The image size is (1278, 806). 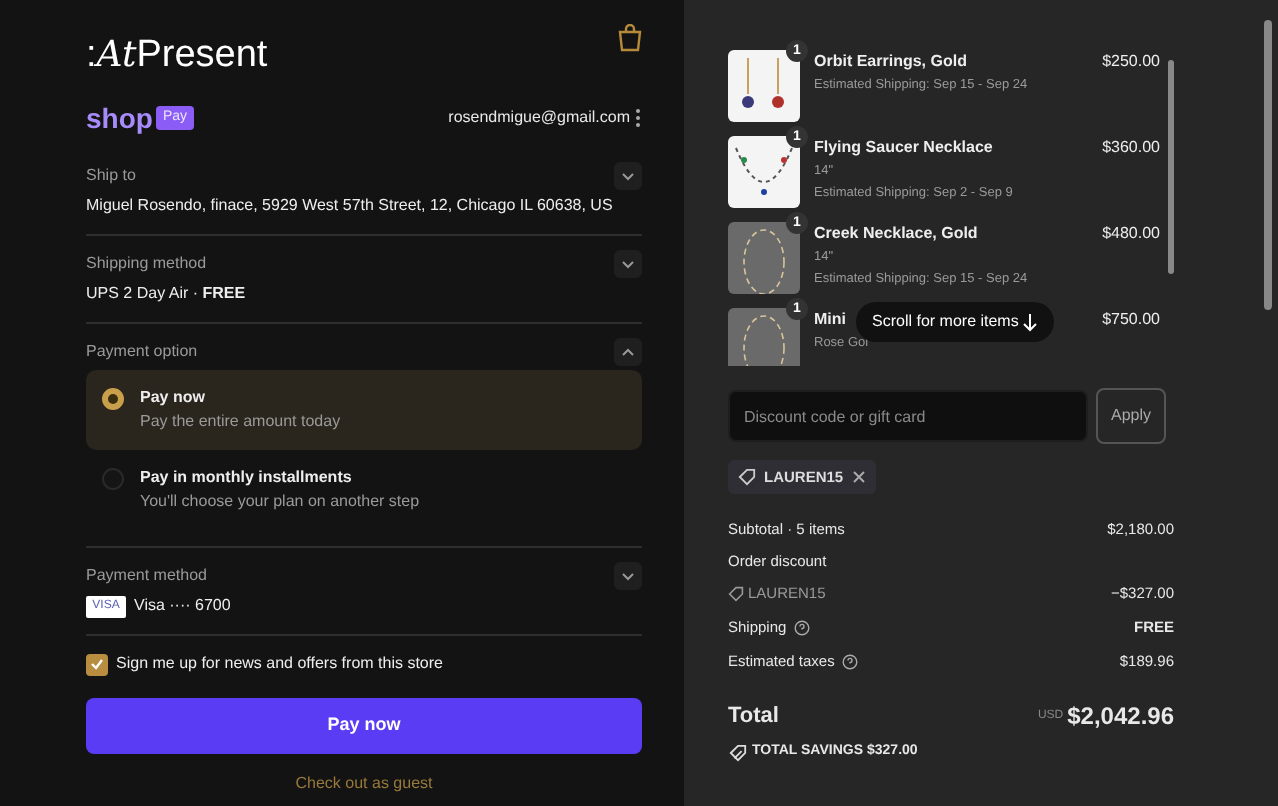 I want to click on section-label: Payment option, so click(x=142, y=352).